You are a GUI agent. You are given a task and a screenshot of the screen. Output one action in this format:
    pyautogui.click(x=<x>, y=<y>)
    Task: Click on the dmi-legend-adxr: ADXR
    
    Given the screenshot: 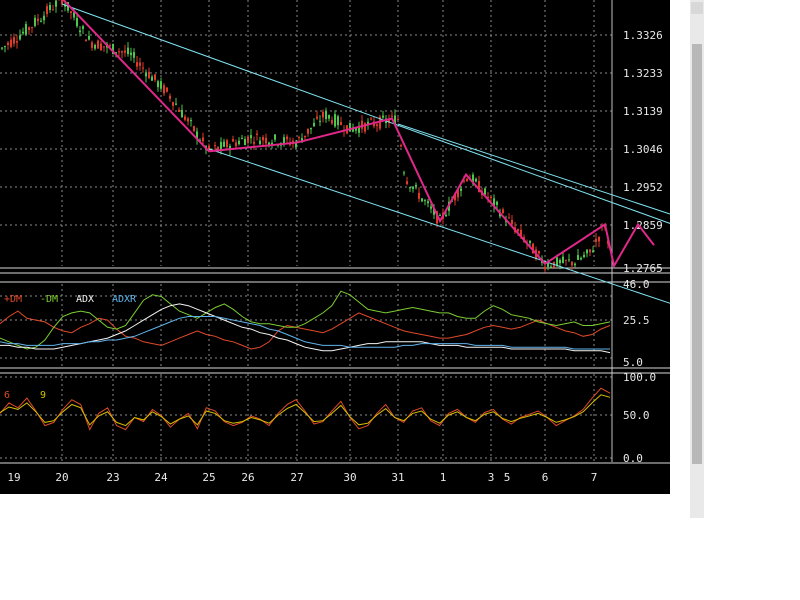 What is the action you would take?
    pyautogui.click(x=124, y=299)
    